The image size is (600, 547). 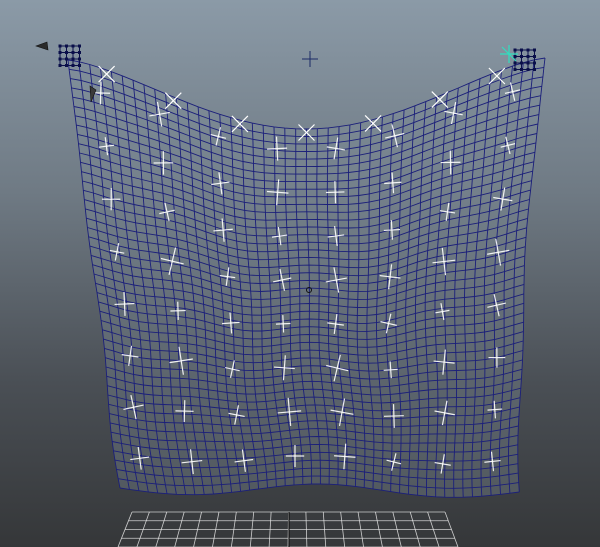 I want to click on crosshair-plus-icon, so click(x=310, y=59).